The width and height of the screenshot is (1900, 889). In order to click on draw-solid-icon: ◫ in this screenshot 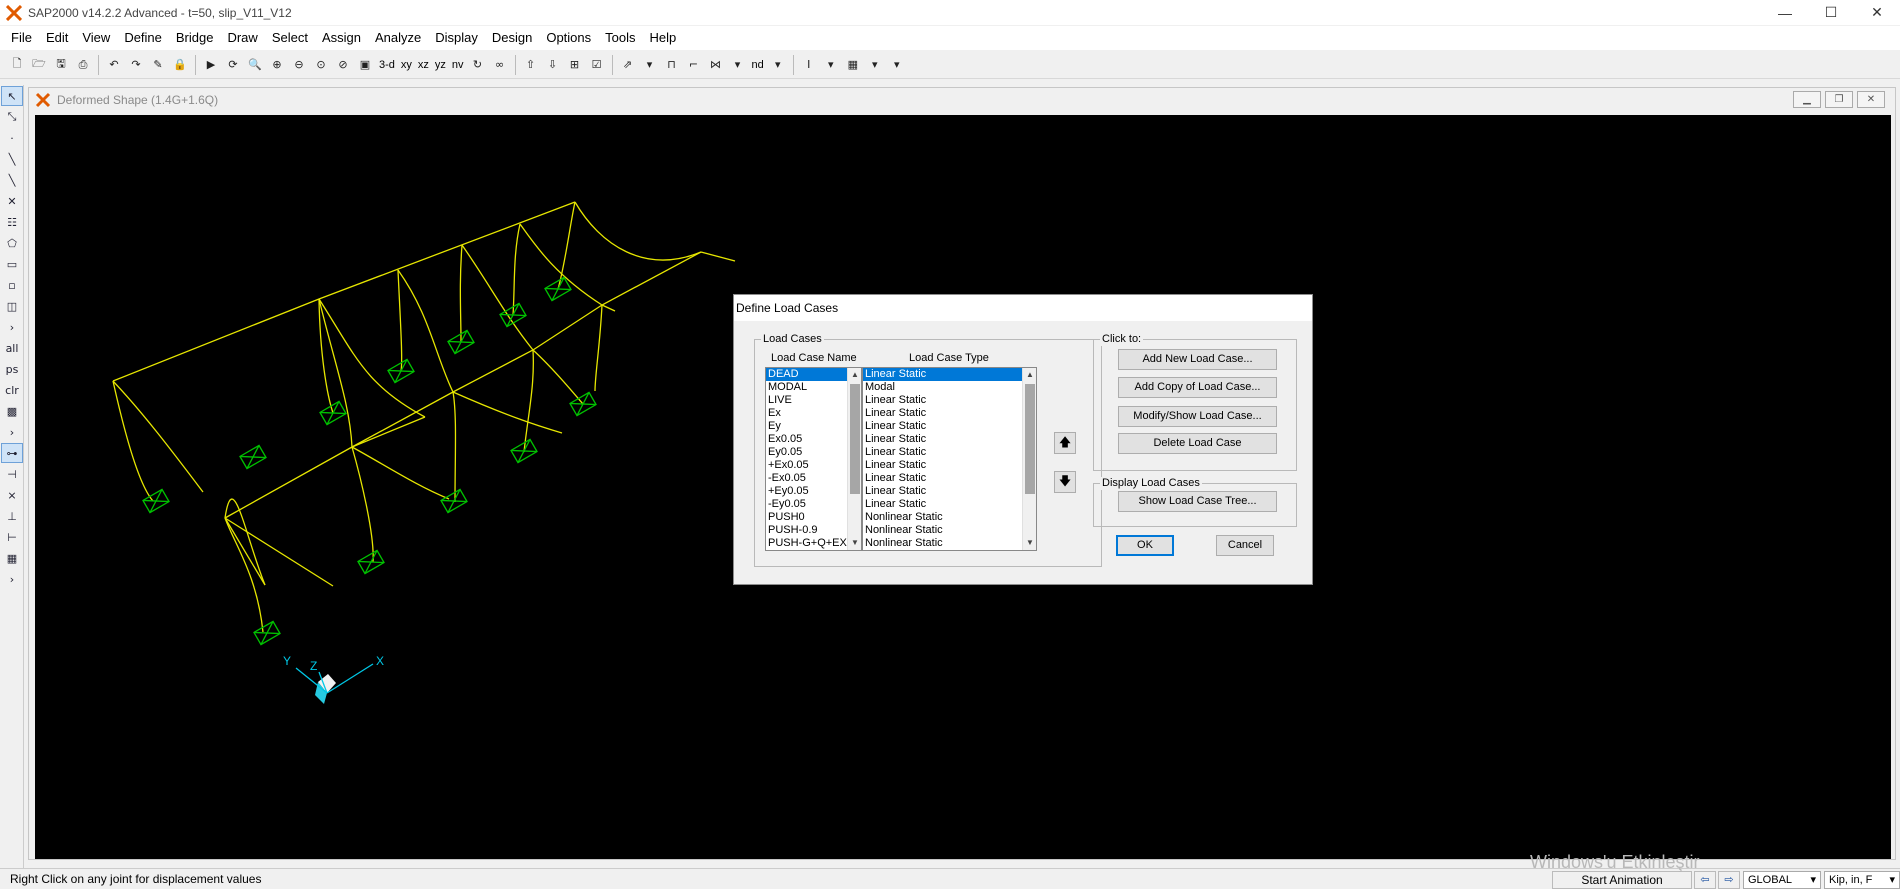, I will do `click(12, 306)`.